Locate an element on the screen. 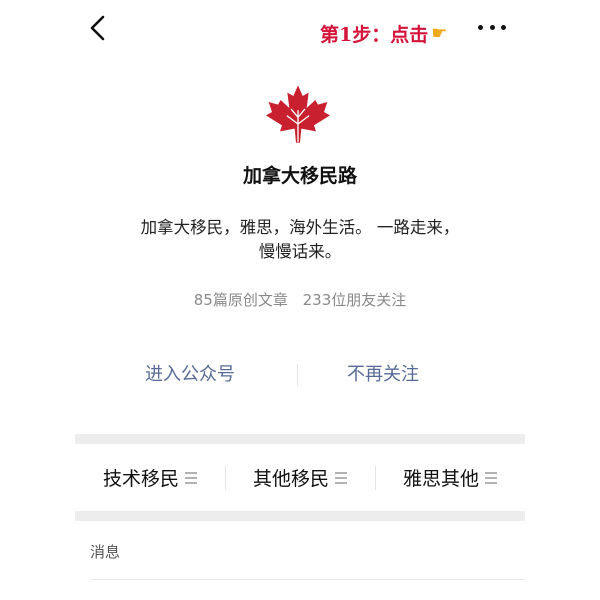 This screenshot has height=600, width=600. action-divider is located at coordinates (297, 375).